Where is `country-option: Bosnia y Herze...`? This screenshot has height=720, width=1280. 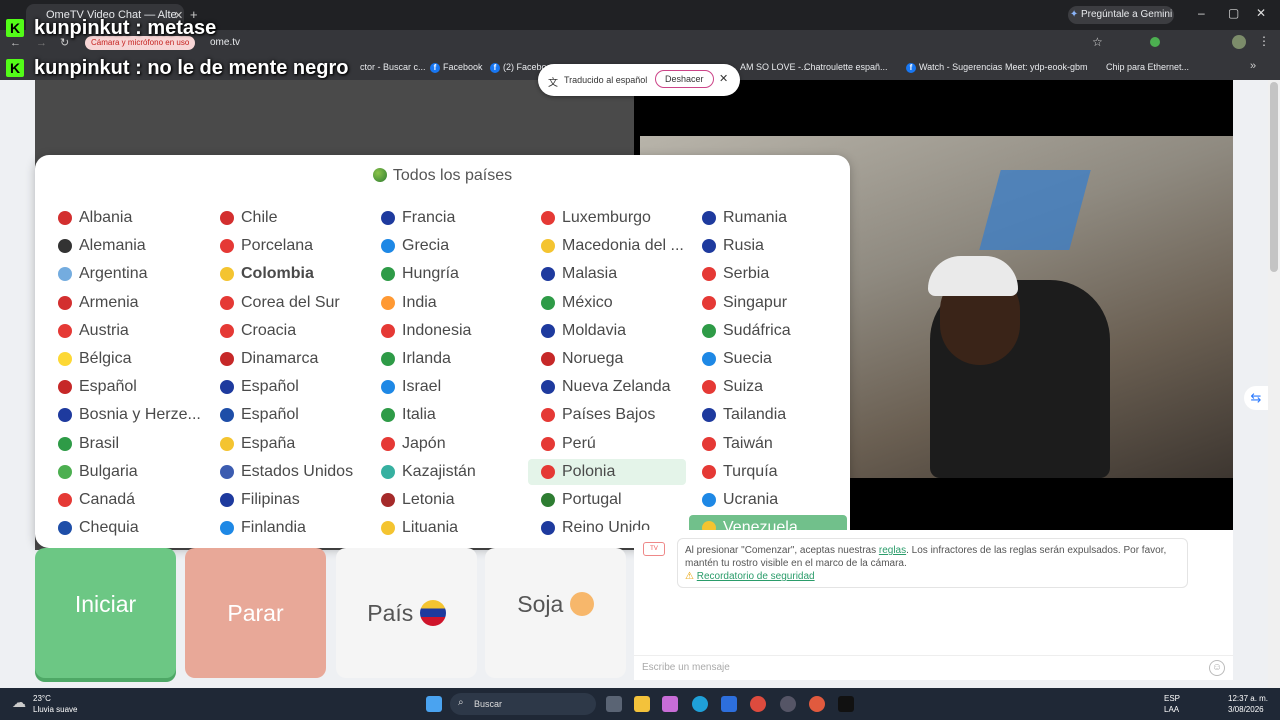
country-option: Bosnia y Herze... is located at coordinates (124, 415).